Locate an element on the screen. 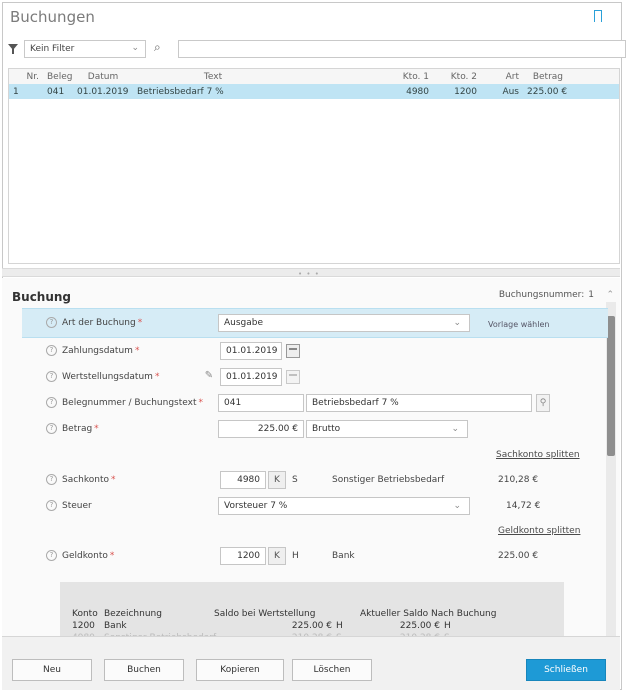 The height and width of the screenshot is (693, 626). pane-splitter: • • • is located at coordinates (311, 273).